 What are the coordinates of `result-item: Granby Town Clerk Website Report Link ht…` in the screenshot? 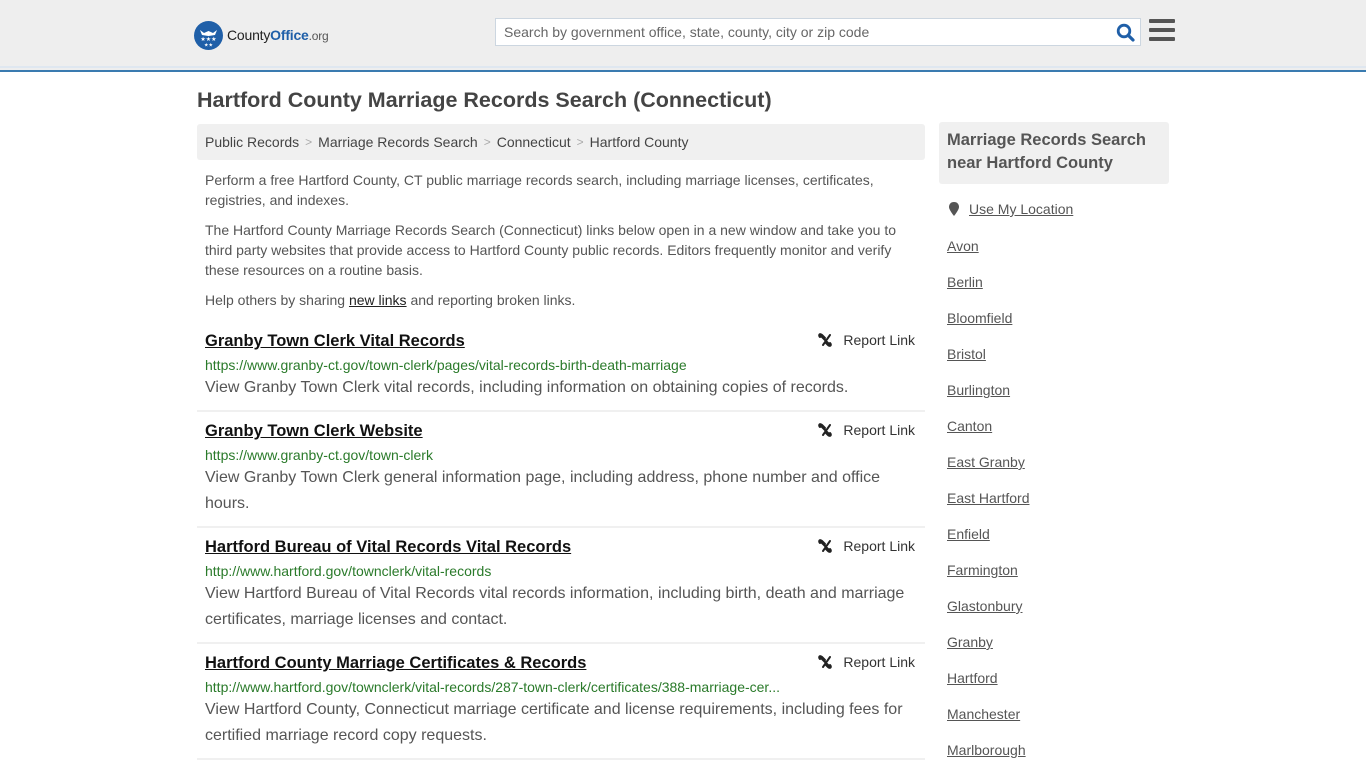 It's located at (561, 470).